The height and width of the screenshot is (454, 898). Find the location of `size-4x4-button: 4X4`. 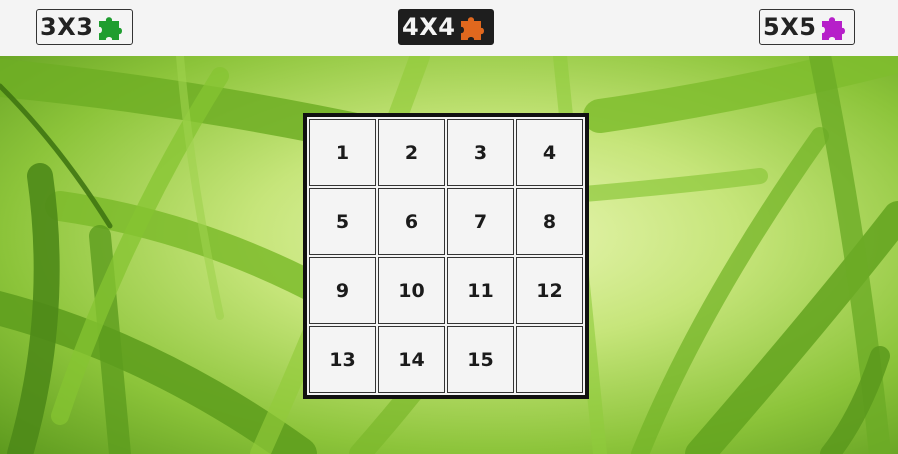

size-4x4-button: 4X4 is located at coordinates (446, 27).